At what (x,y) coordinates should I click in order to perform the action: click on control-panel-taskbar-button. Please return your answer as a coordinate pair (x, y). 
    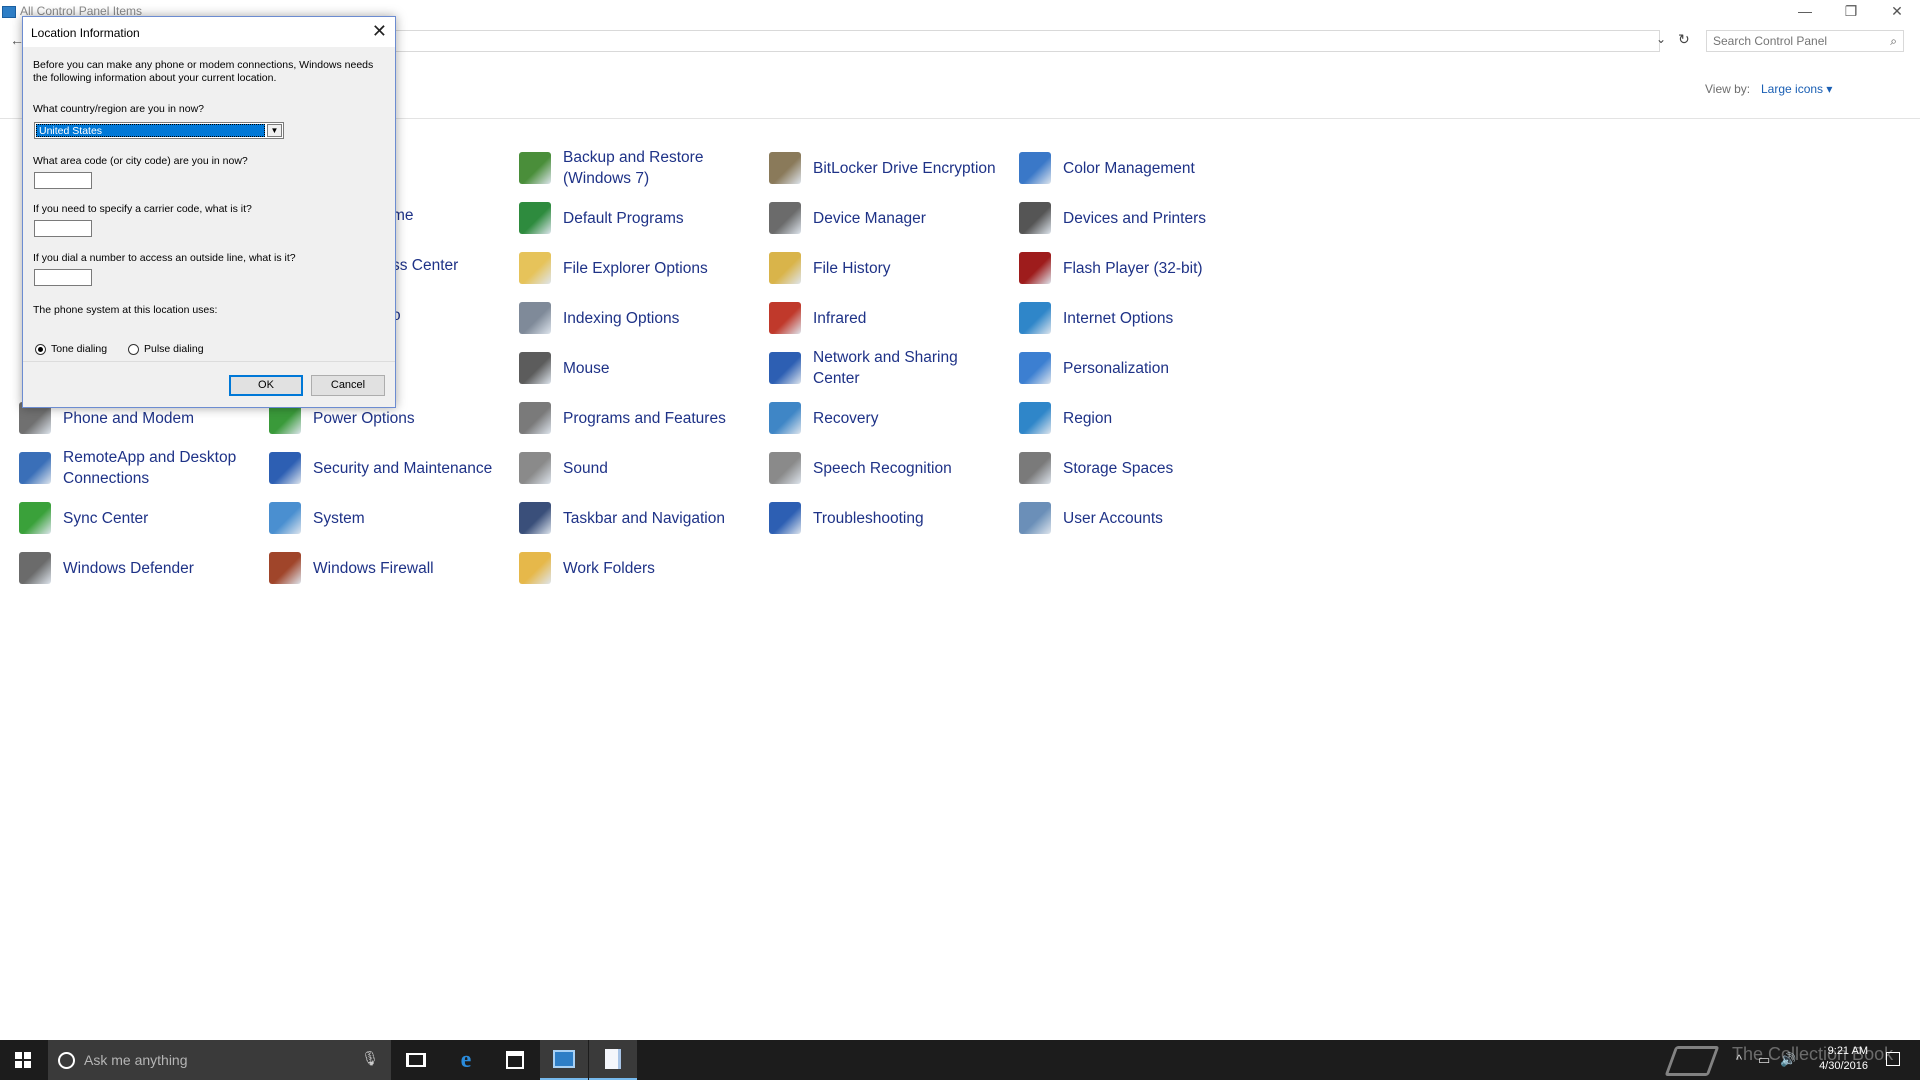
    Looking at the image, I should click on (564, 1060).